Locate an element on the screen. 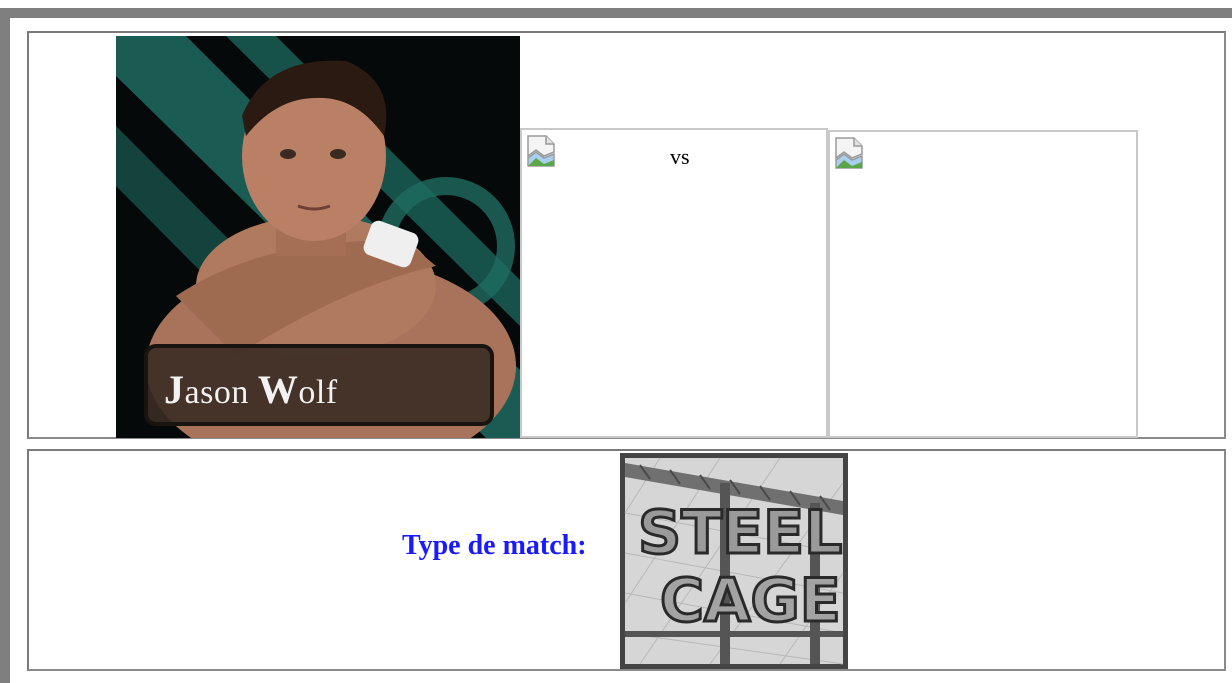 The width and height of the screenshot is (1232, 683). steel-cage-image: STEEL CAGE is located at coordinates (734, 561).